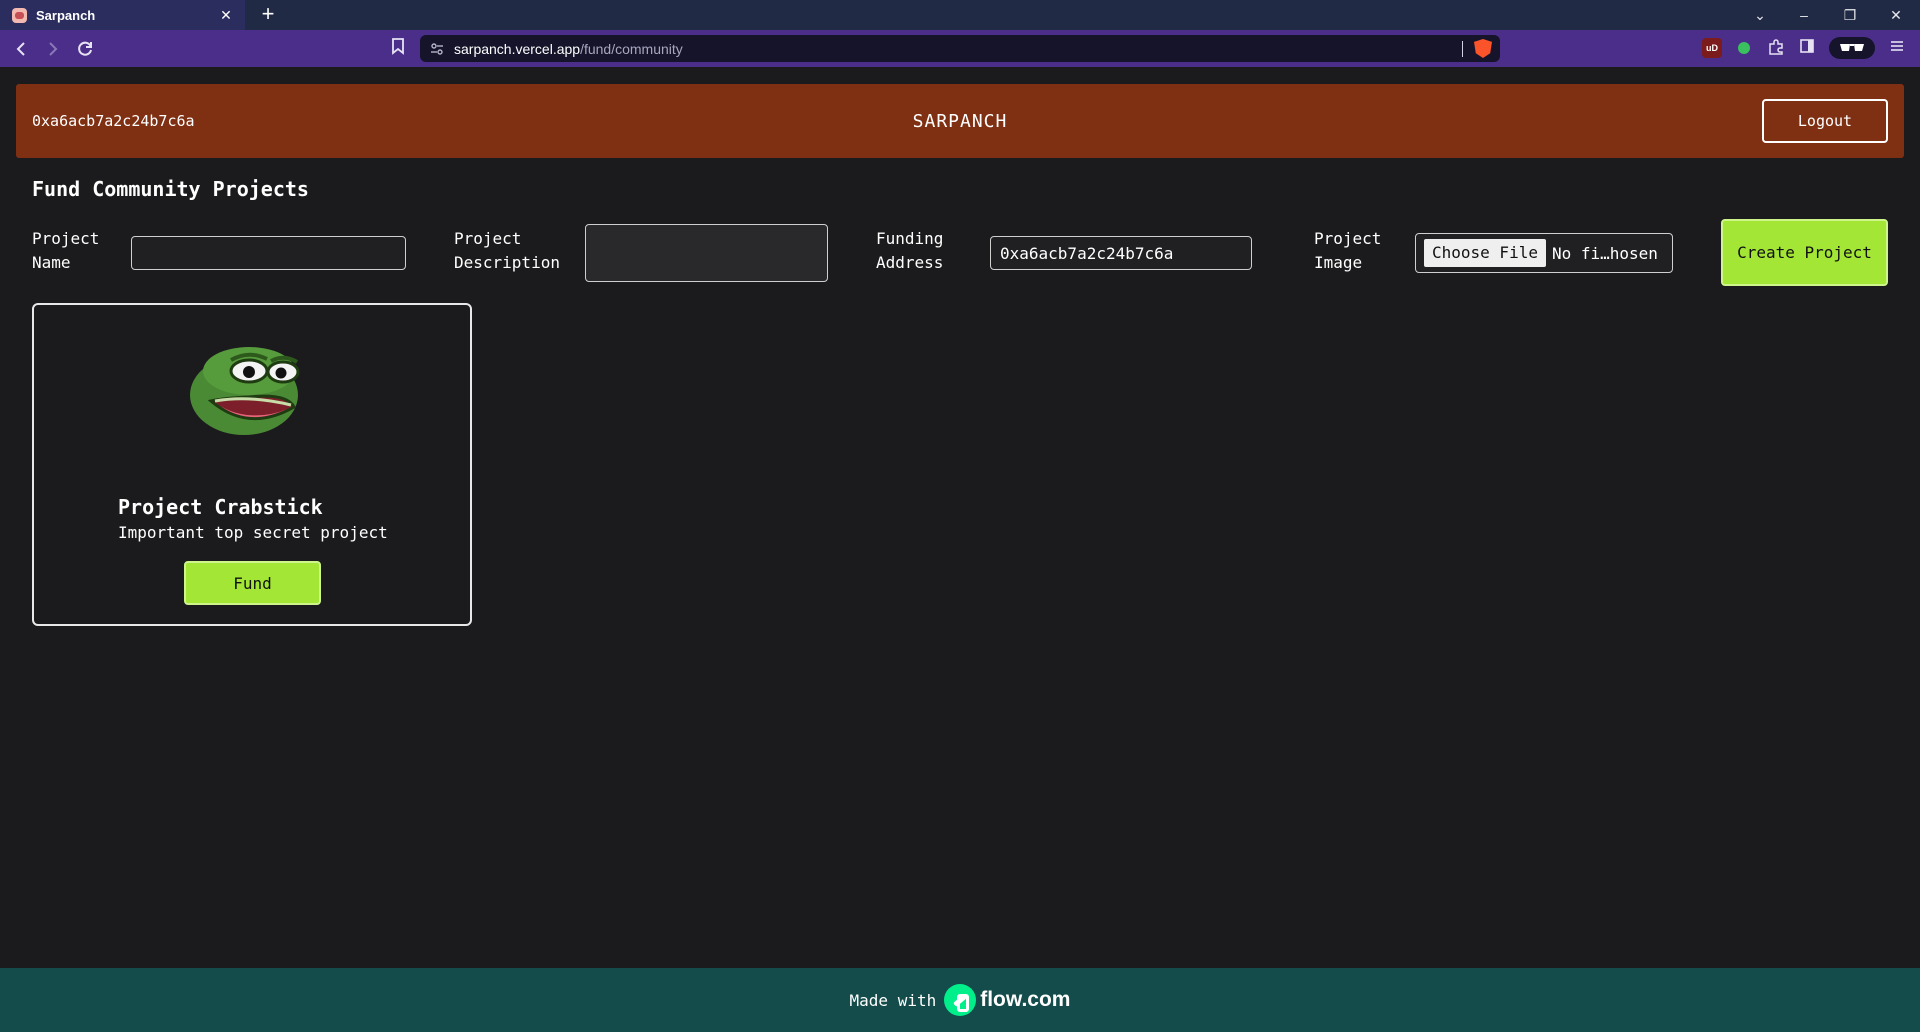 The height and width of the screenshot is (1032, 1920). I want to click on browser-tab: Sarpanch ✕, so click(122, 15).